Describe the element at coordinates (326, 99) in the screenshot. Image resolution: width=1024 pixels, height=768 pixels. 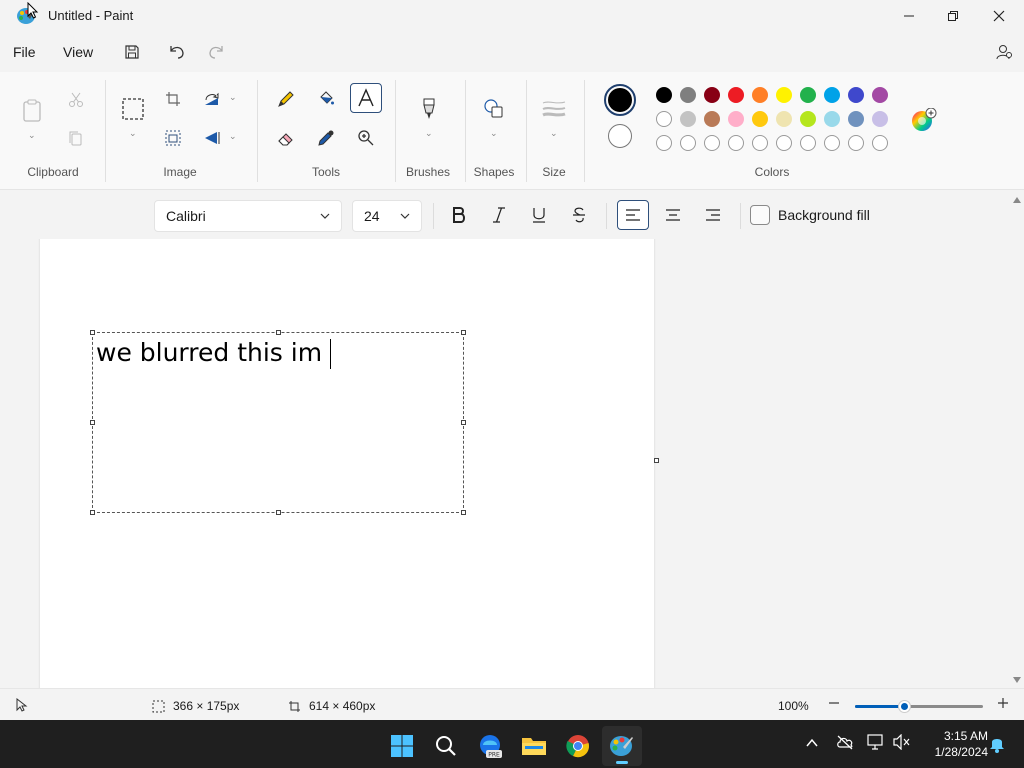
I see `fill-bucket-icon` at that location.